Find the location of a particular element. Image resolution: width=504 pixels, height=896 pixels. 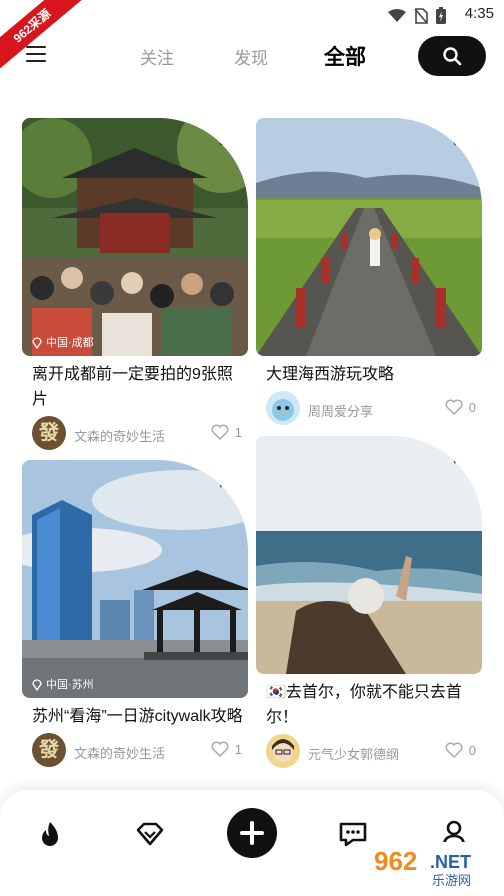

location-tag: 中国·成都 is located at coordinates (63, 342).